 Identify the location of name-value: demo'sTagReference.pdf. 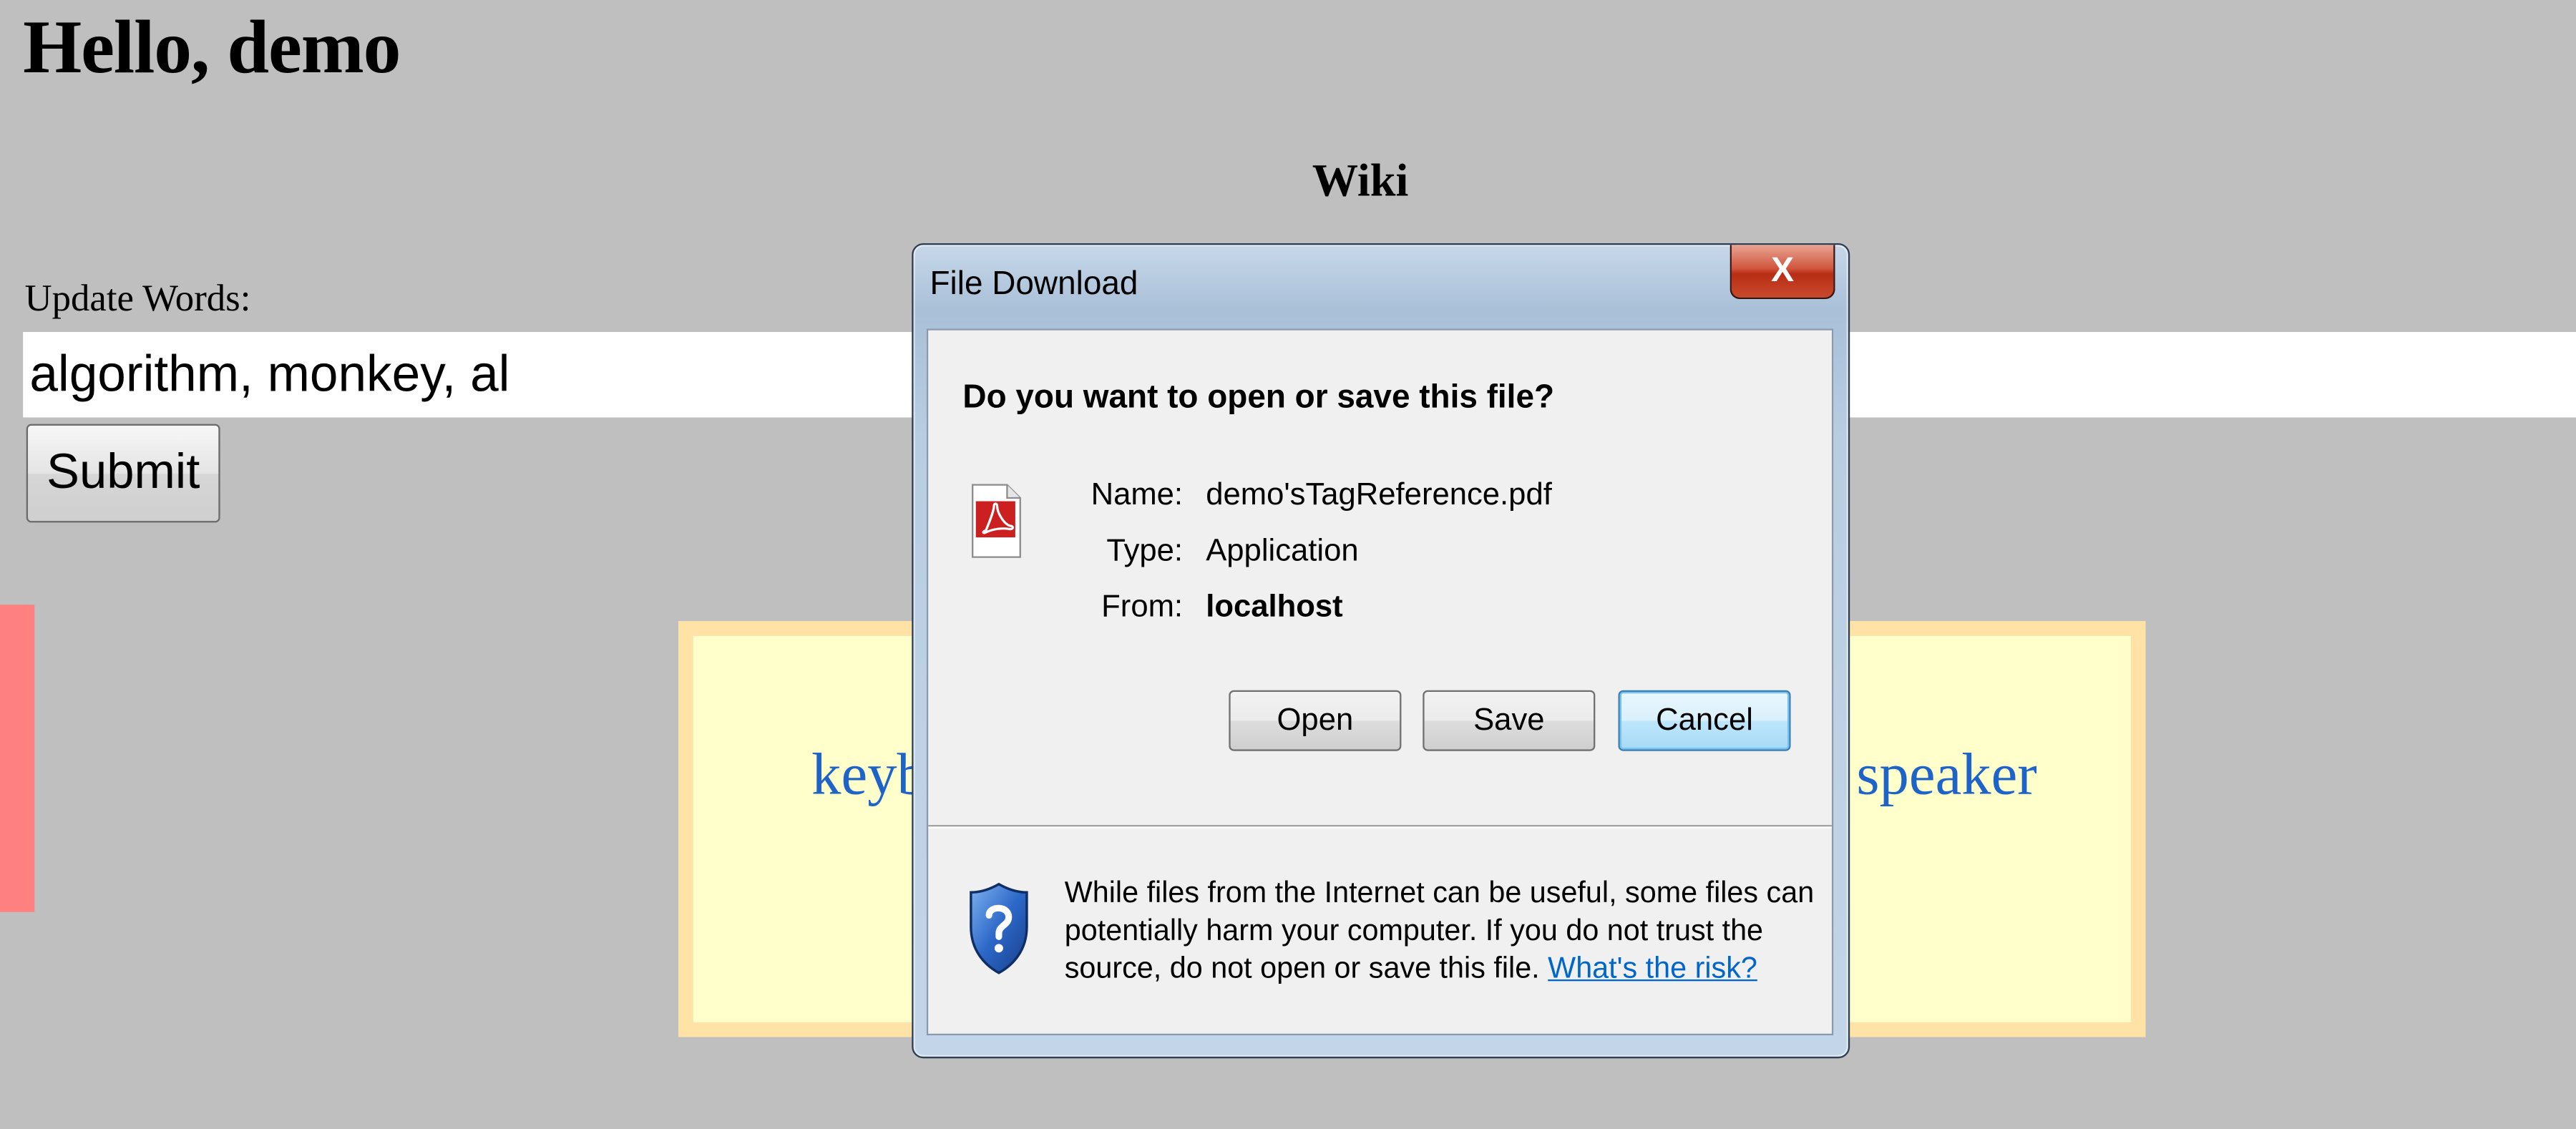
(1379, 495).